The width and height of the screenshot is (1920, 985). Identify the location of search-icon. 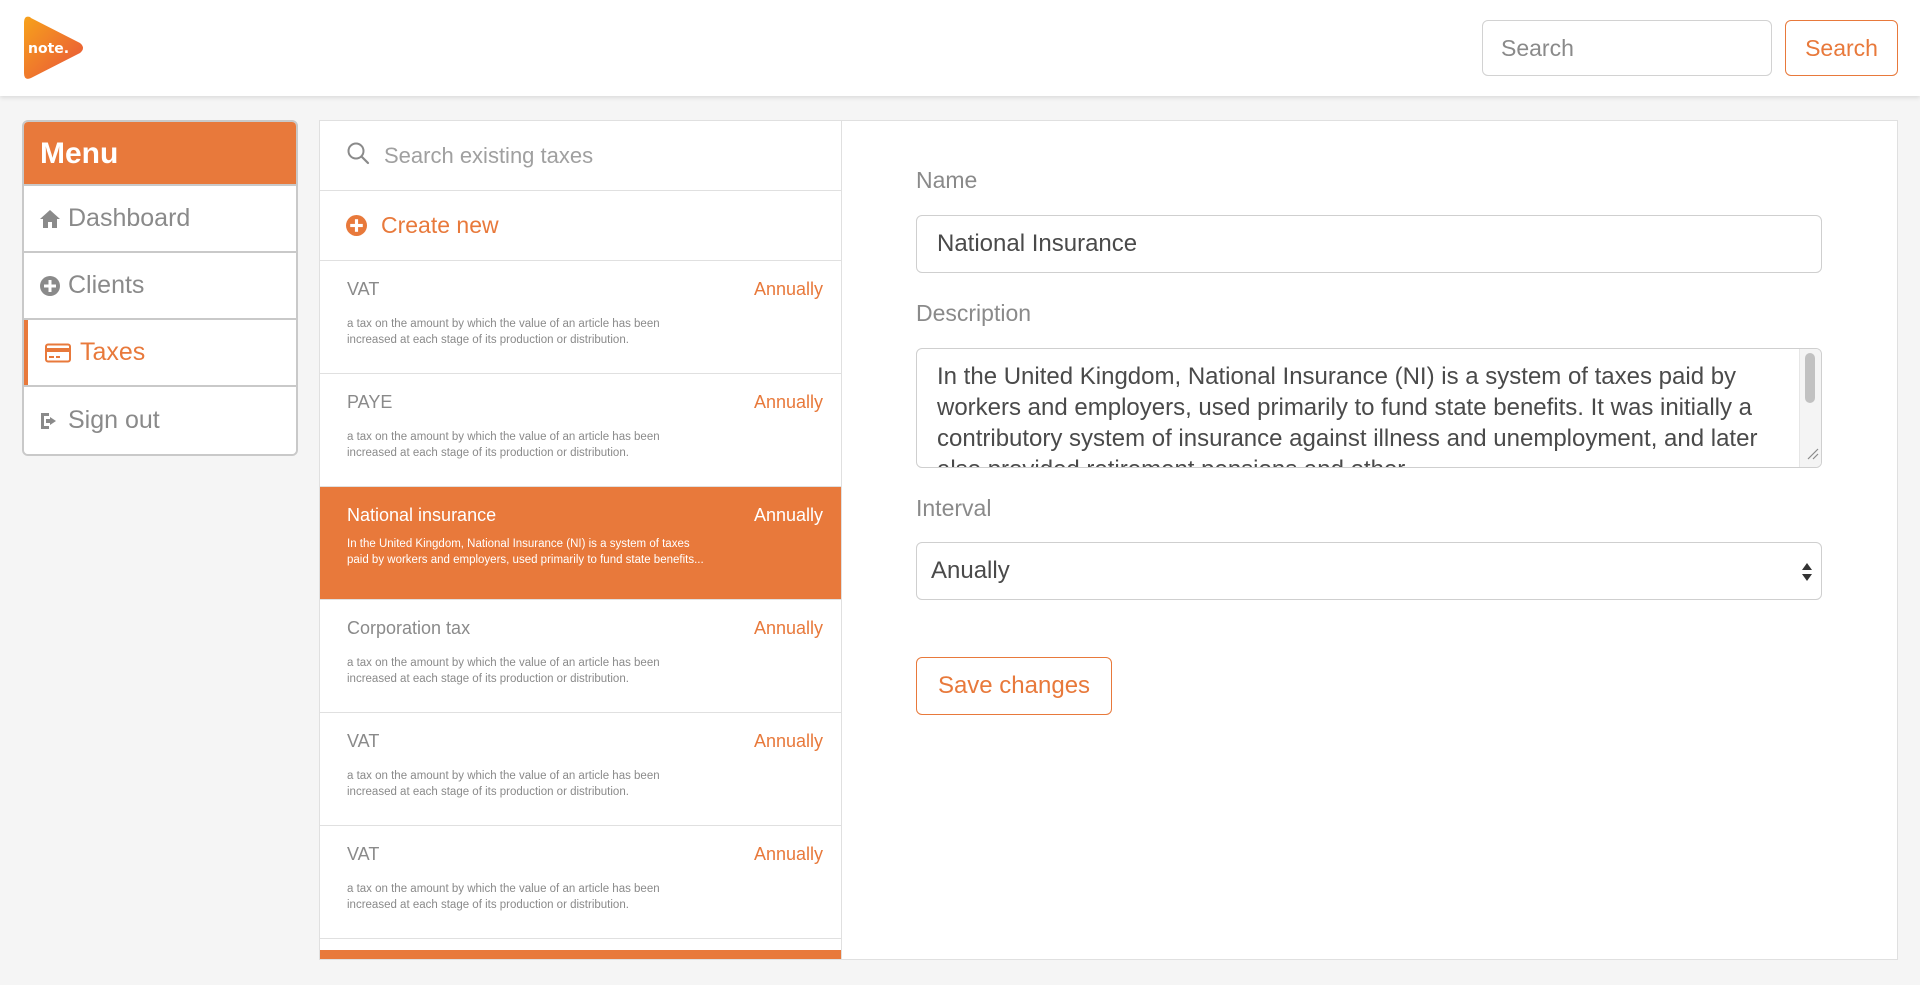
(358, 155).